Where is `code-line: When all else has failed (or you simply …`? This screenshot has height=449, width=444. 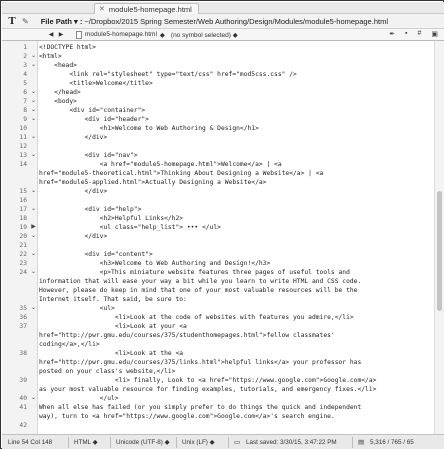 code-line: When all else has failed (or you simply … is located at coordinates (200, 407).